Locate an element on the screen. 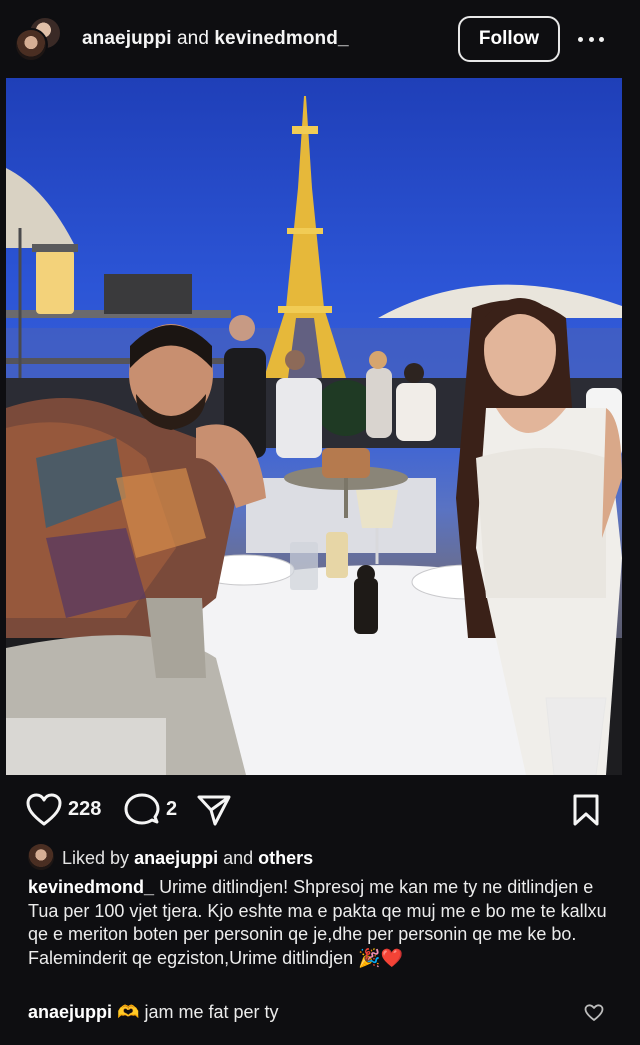 This screenshot has width=640, height=1045. collab-avatars is located at coordinates (39, 40).